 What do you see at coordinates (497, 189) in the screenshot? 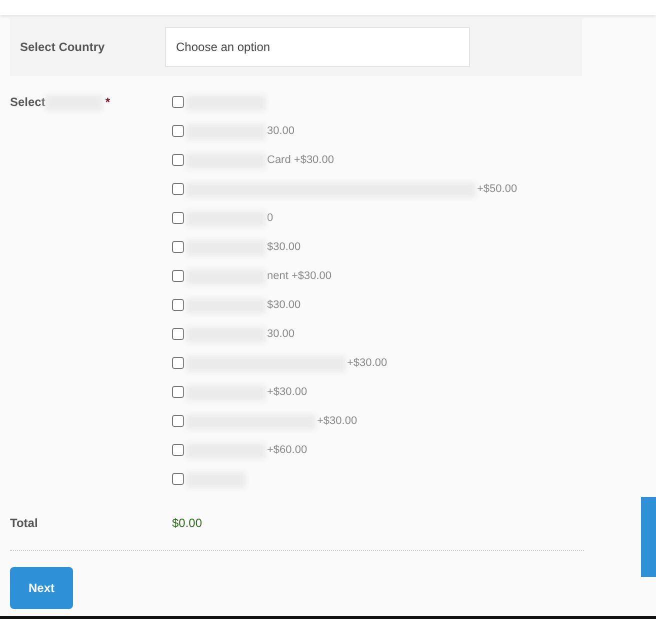
I see `option-label: +$50.00` at bounding box center [497, 189].